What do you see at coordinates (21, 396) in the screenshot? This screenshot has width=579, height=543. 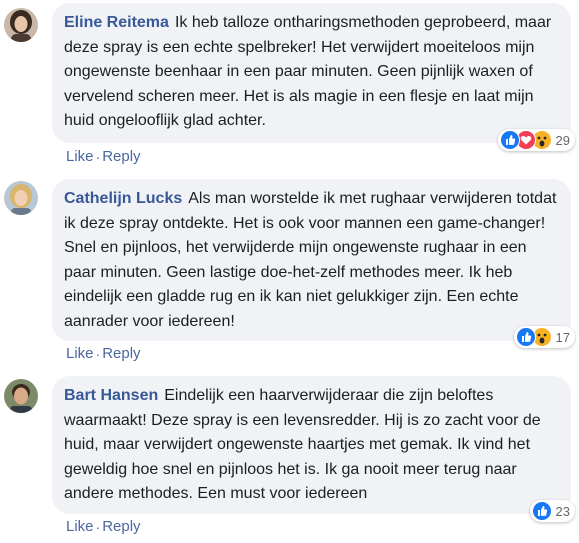 I see `avatar-bart` at bounding box center [21, 396].